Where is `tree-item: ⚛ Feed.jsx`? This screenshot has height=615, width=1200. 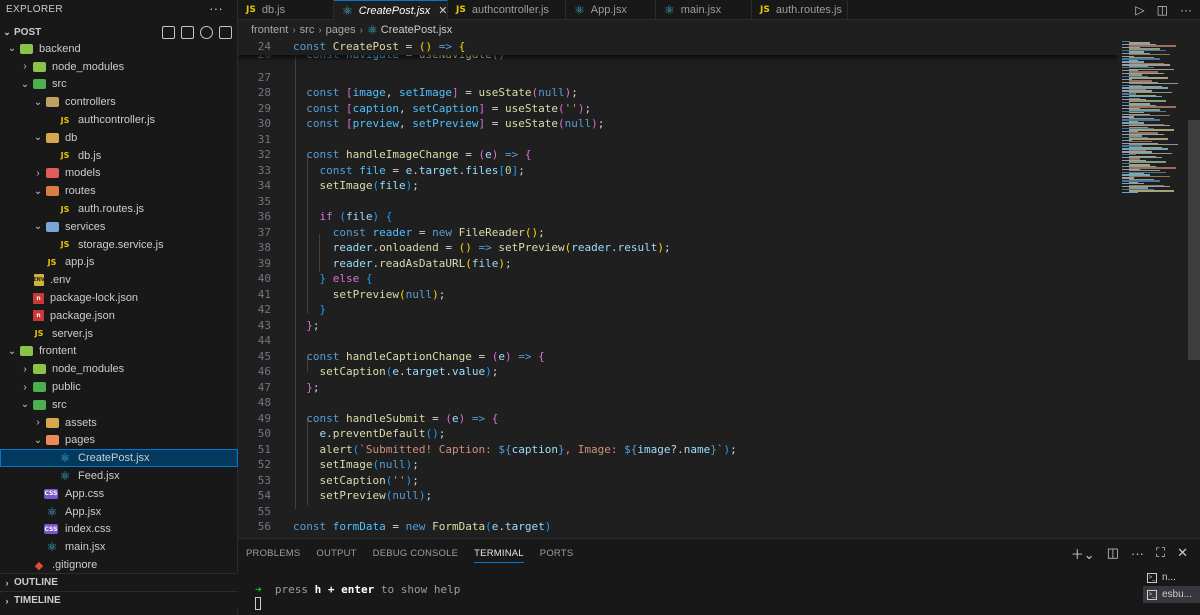
tree-item: ⚛ Feed.jsx is located at coordinates (119, 476).